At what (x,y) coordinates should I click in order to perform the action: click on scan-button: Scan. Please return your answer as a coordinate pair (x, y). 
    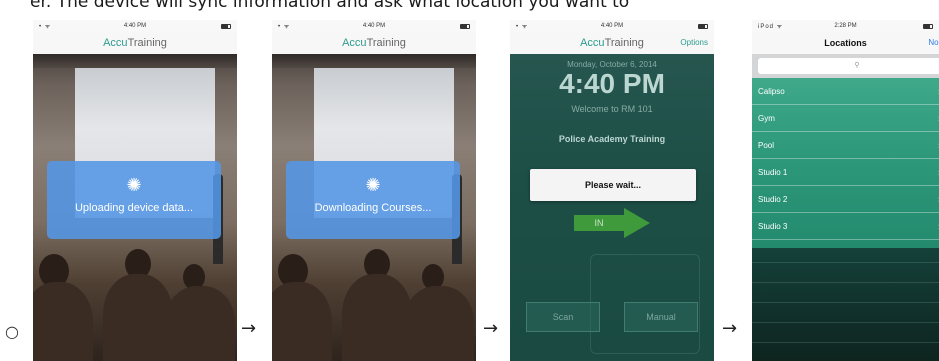
    Looking at the image, I should click on (563, 317).